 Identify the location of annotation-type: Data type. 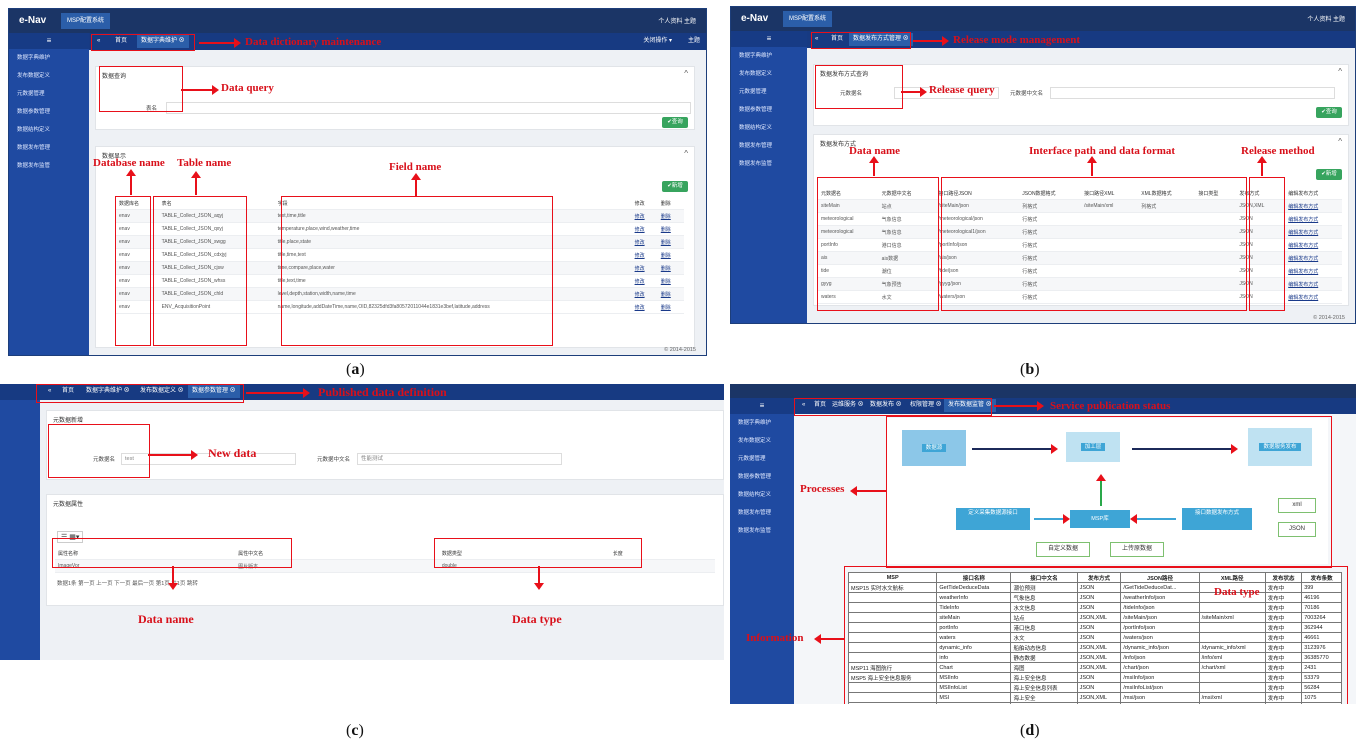
(537, 619).